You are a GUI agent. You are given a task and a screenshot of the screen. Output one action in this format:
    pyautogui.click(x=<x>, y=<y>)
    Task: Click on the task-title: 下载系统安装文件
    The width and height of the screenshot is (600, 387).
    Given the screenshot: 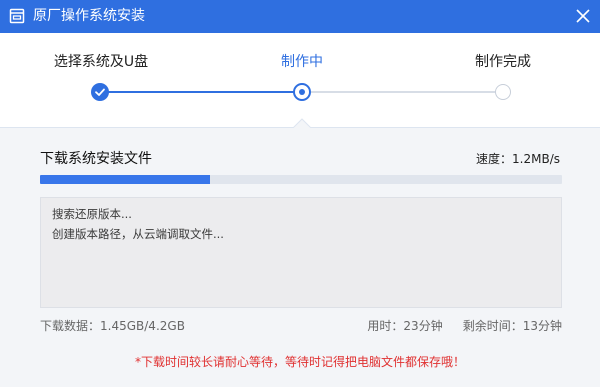 What is the action you would take?
    pyautogui.click(x=96, y=159)
    